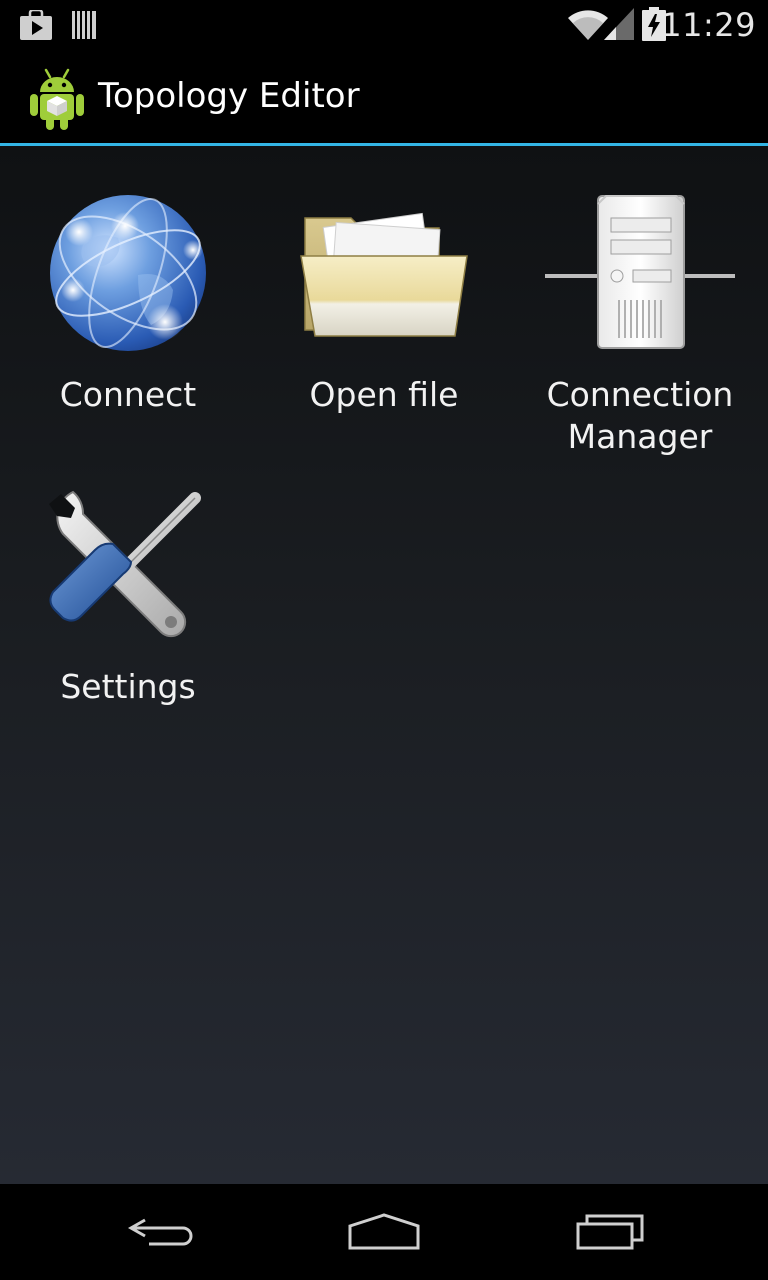  I want to click on connection-manager-button: Connection Manager, so click(640, 324).